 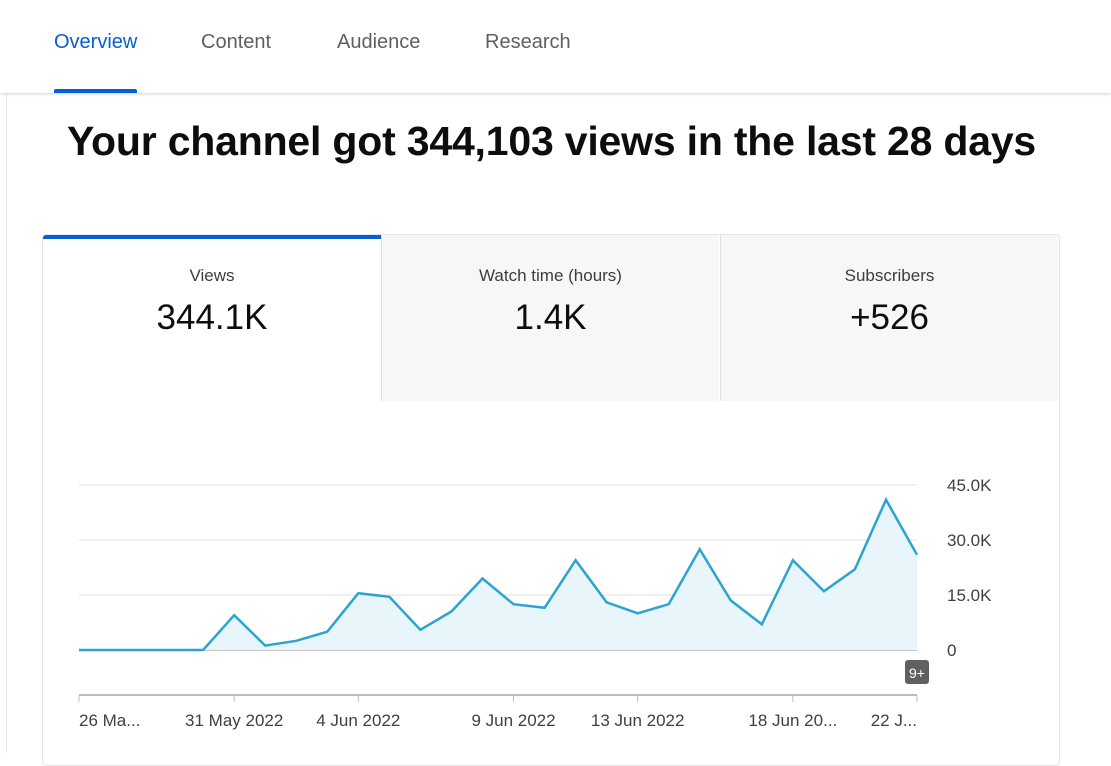 What do you see at coordinates (969, 595) in the screenshot?
I see `y-tick-label: 15.0K` at bounding box center [969, 595].